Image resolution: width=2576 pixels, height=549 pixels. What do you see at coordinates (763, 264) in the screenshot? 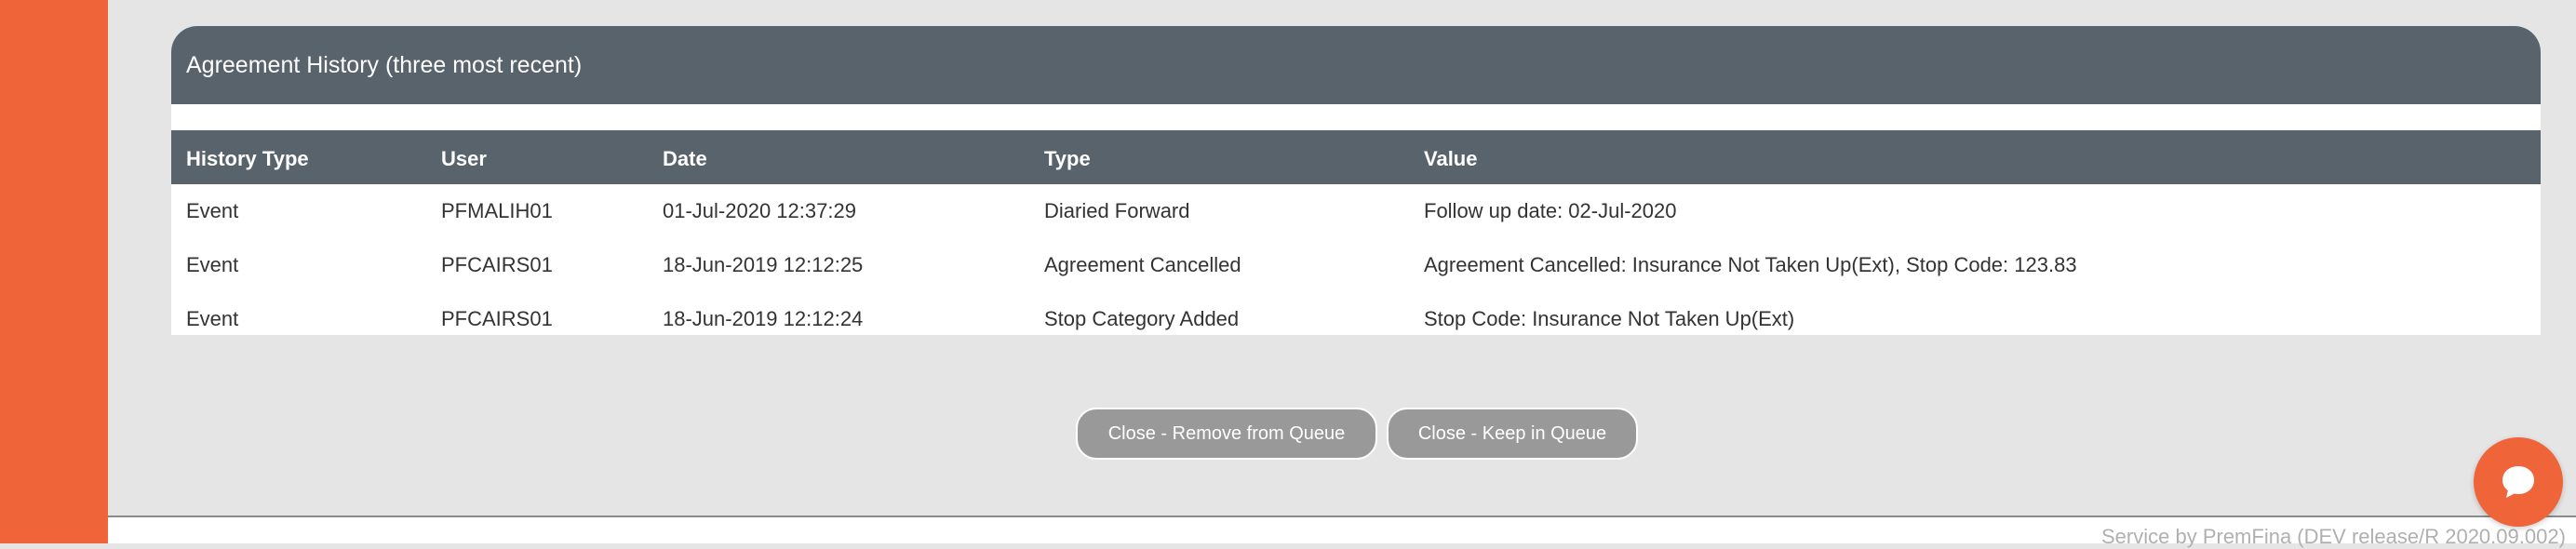
I see `cell-date: 18-Jun-2019 12:12:25` at bounding box center [763, 264].